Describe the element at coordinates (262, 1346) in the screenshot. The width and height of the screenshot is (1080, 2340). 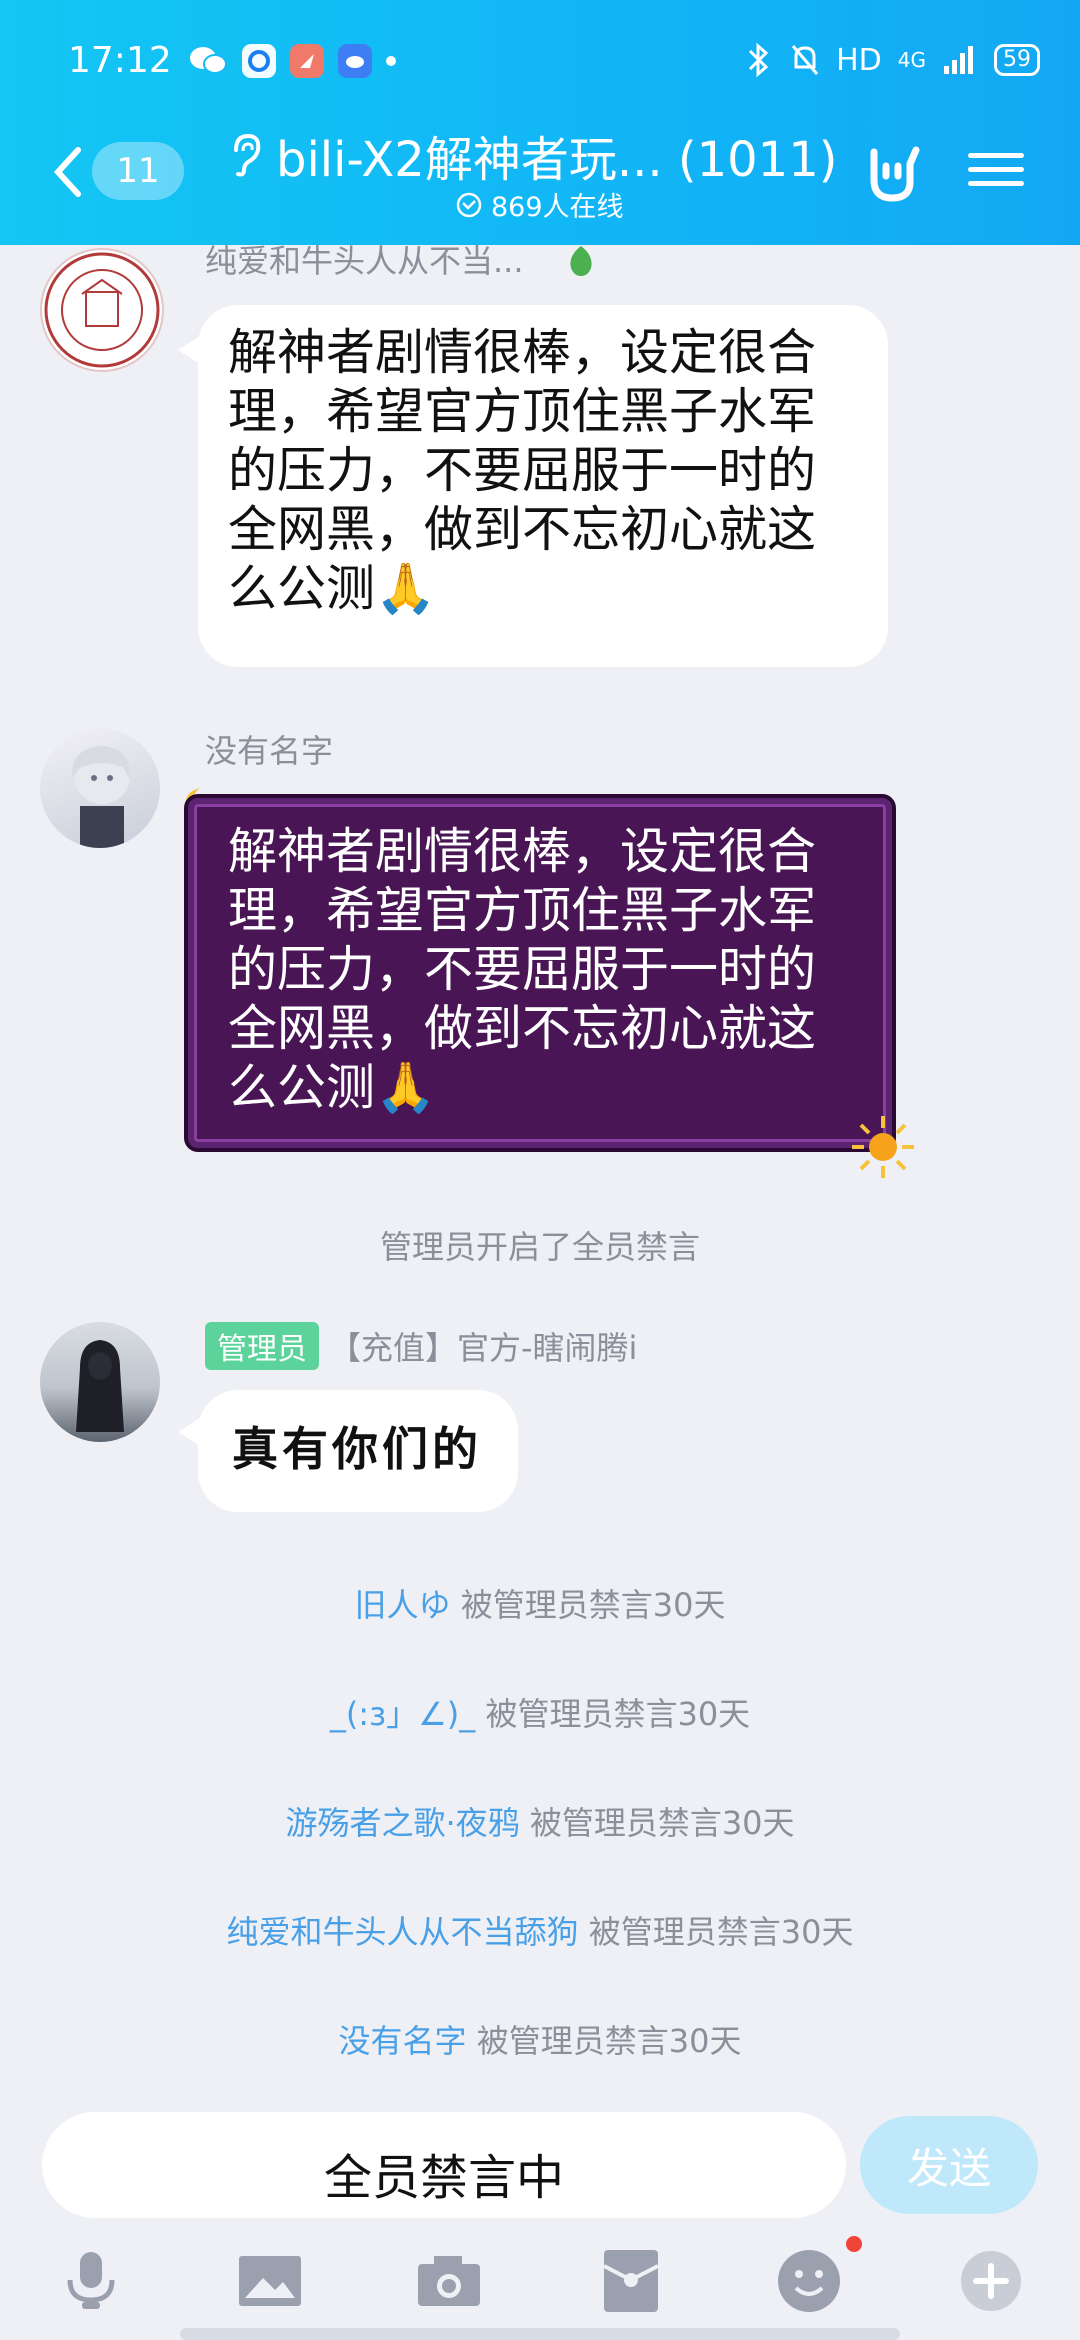
I see `admin-role-tag: 管理员` at that location.